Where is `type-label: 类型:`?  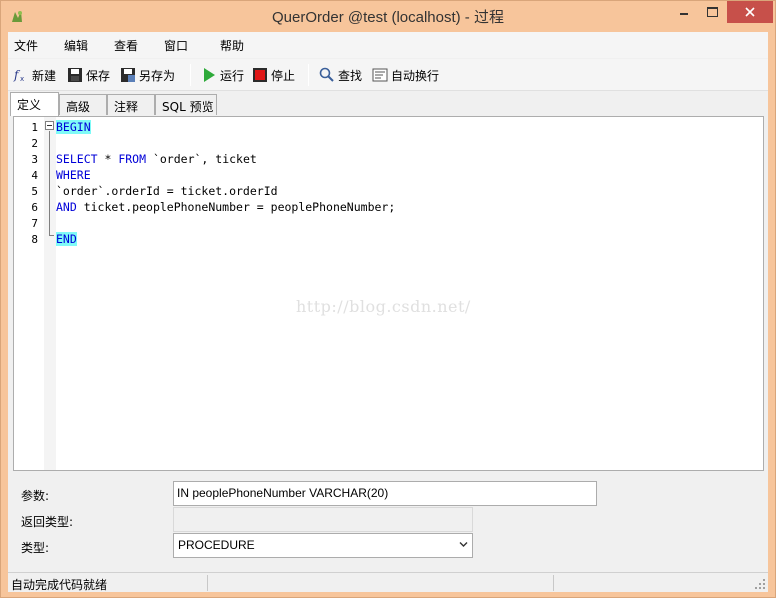
type-label: 类型: is located at coordinates (35, 548).